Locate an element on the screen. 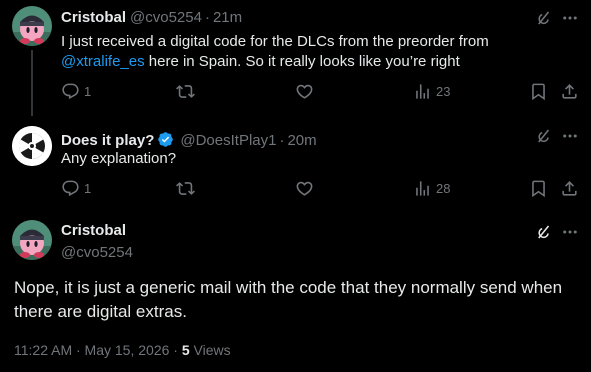  views-button: 23 is located at coordinates (431, 91).